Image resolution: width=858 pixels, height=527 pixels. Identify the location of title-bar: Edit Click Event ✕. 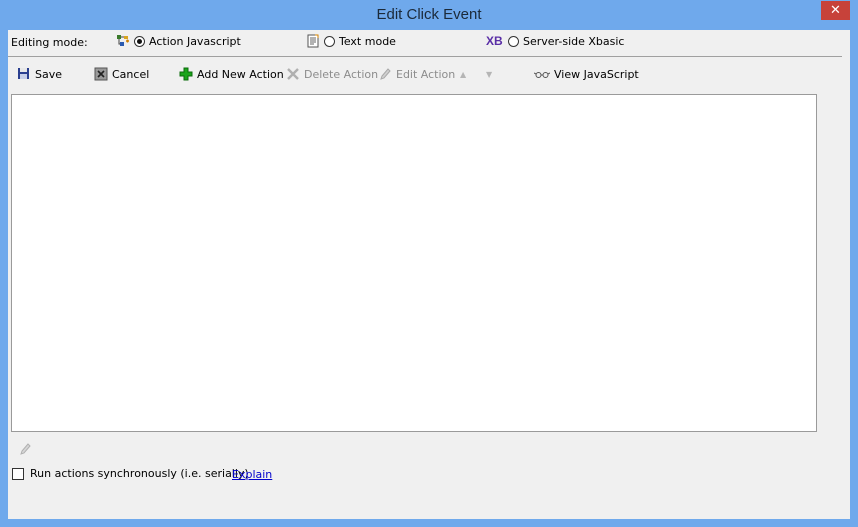
(429, 15).